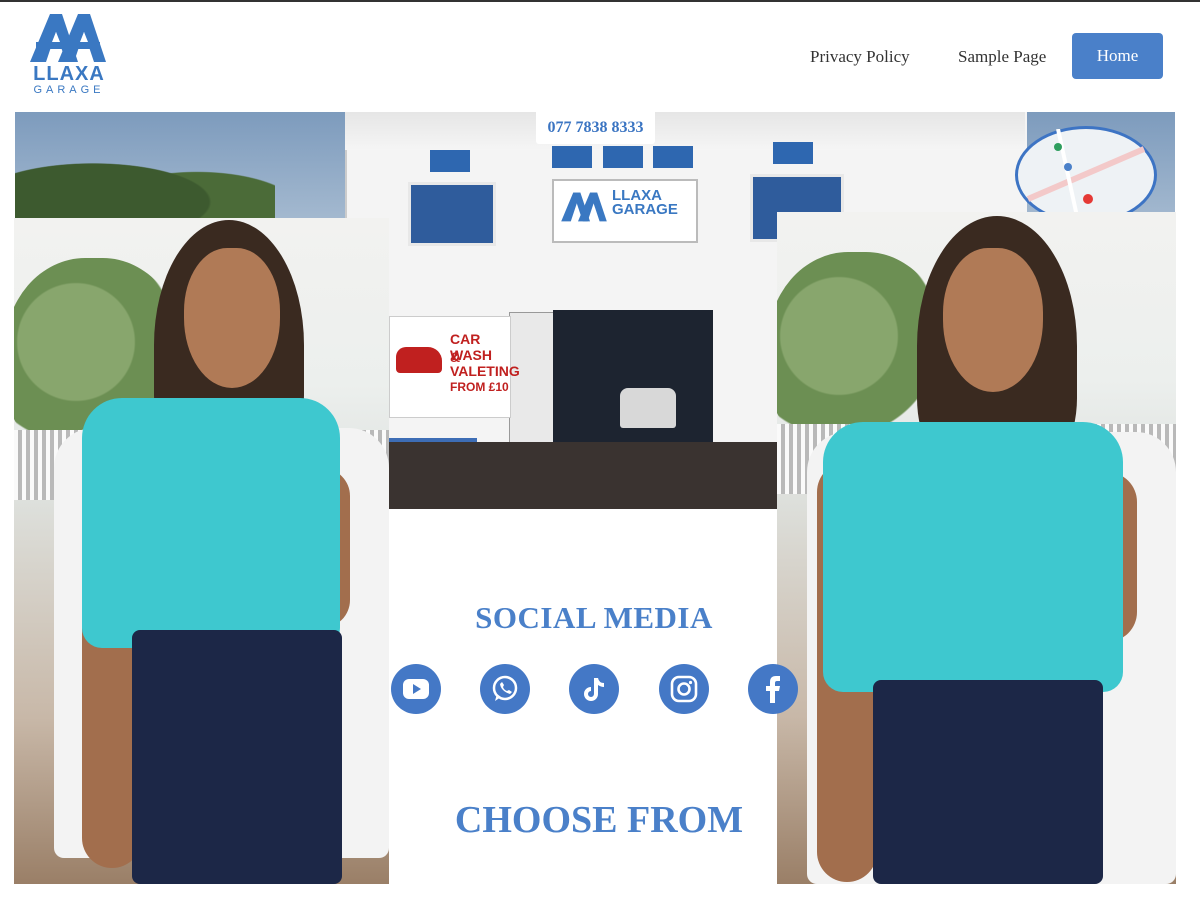 This screenshot has width=1200, height=900. I want to click on carwash-sign: CAR WASH & VALETING FROM £10, so click(454, 367).